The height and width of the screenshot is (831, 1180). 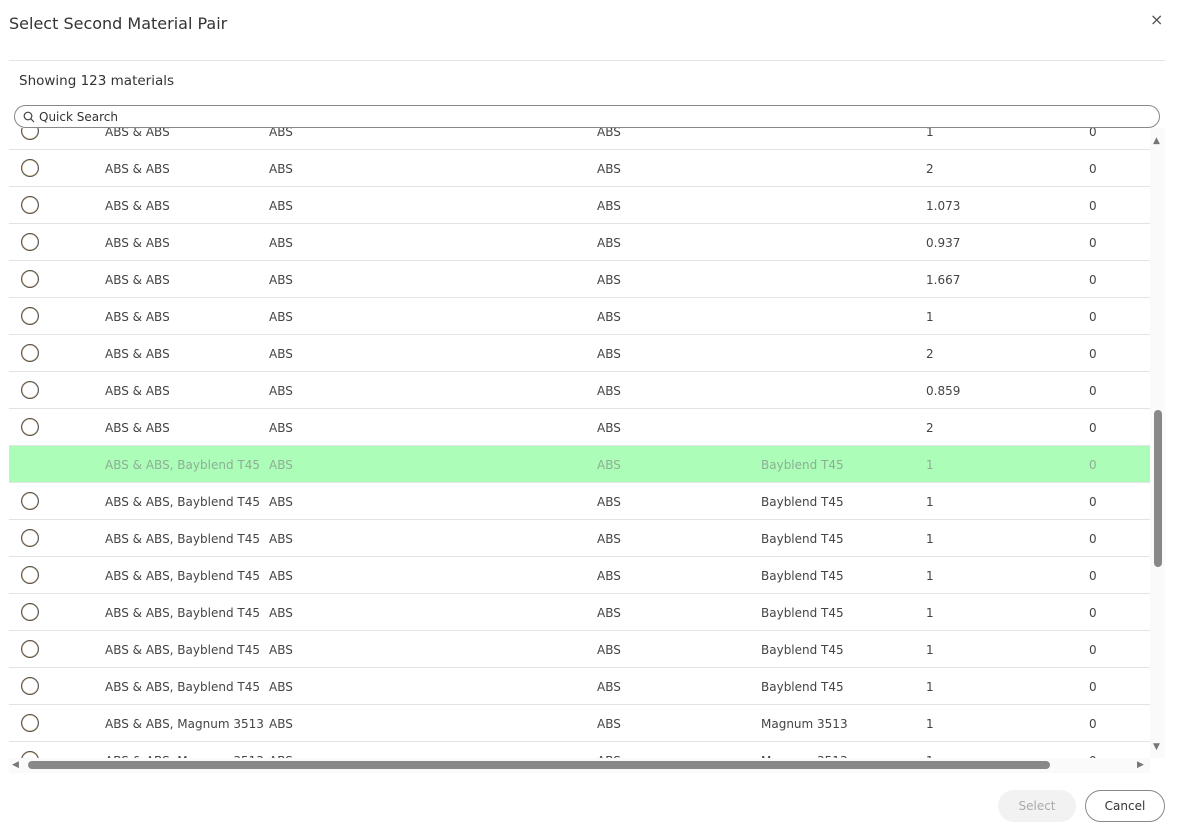 What do you see at coordinates (943, 280) in the screenshot?
I see `cell-c5: 1.667` at bounding box center [943, 280].